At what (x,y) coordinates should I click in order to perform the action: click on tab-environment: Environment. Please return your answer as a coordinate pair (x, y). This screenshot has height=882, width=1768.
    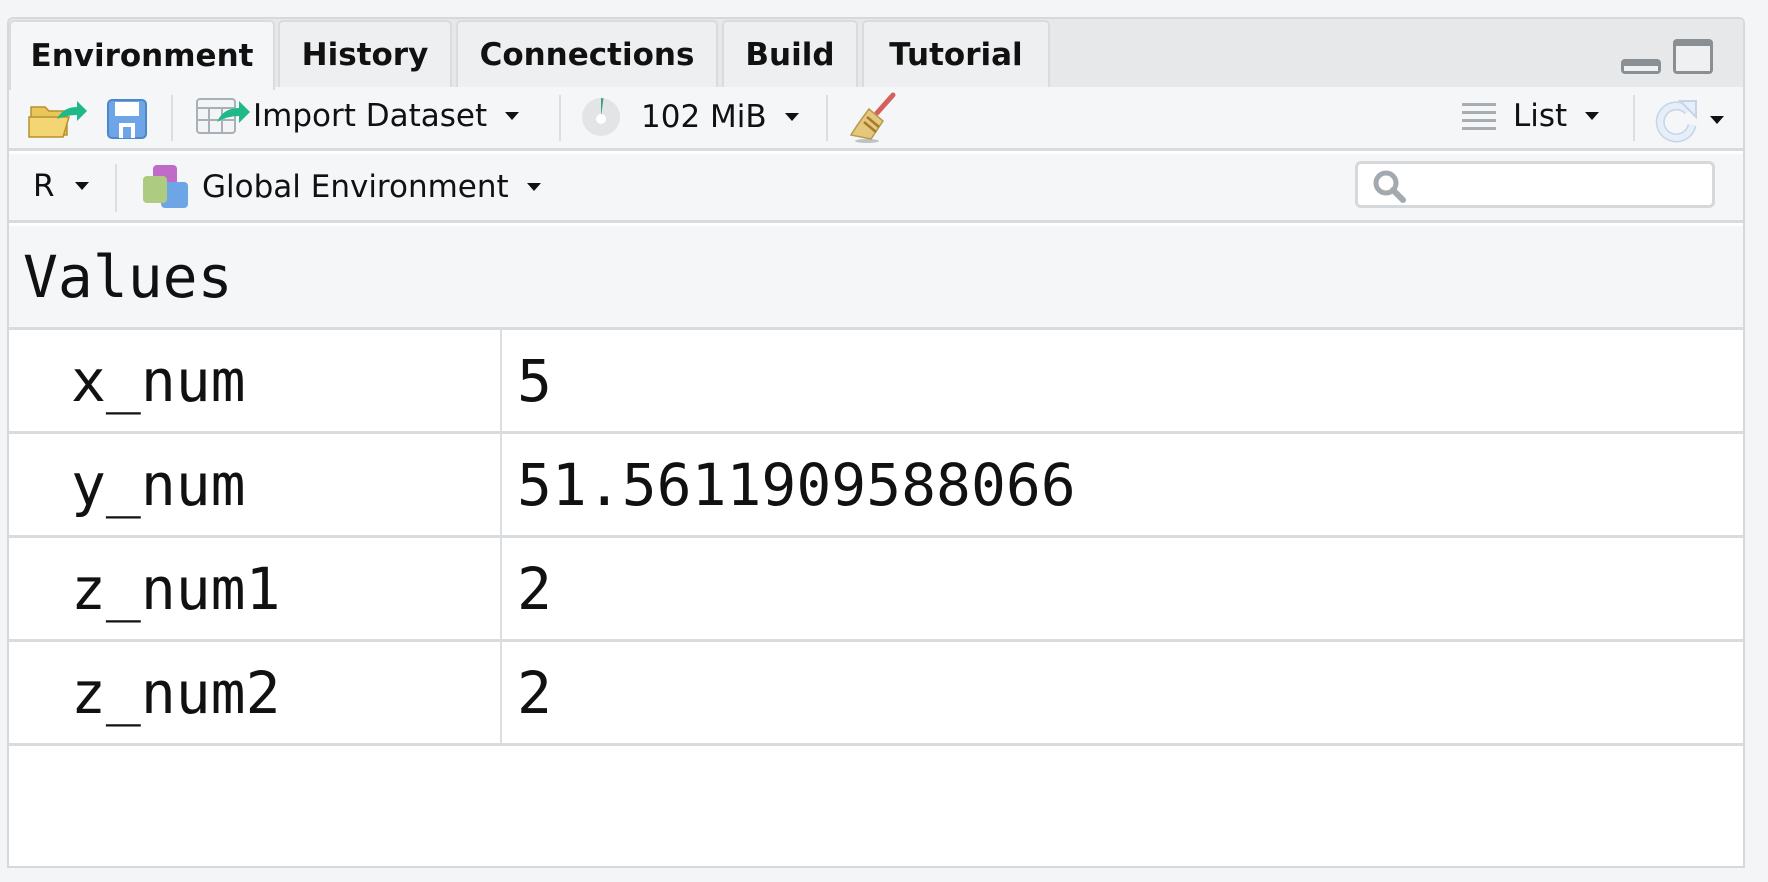
    Looking at the image, I should click on (142, 55).